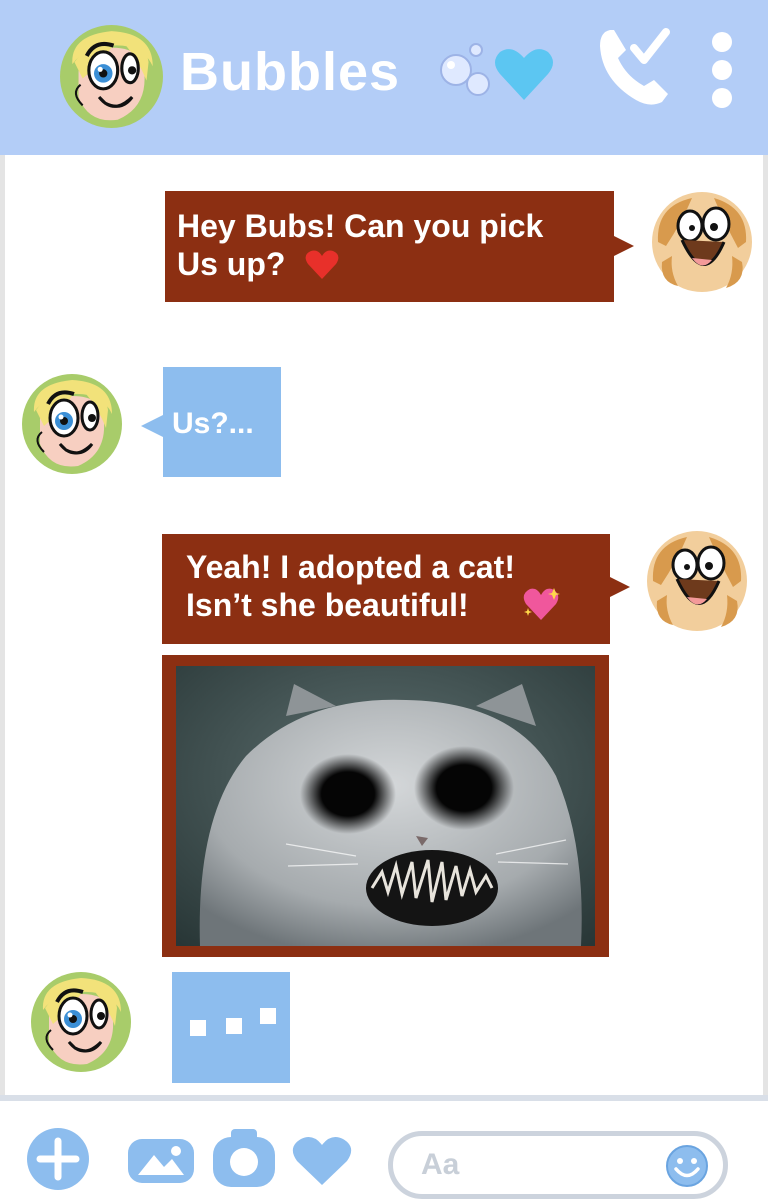 This screenshot has width=768, height=1200. Describe the element at coordinates (244, 1158) in the screenshot. I see `camera-icon` at that location.